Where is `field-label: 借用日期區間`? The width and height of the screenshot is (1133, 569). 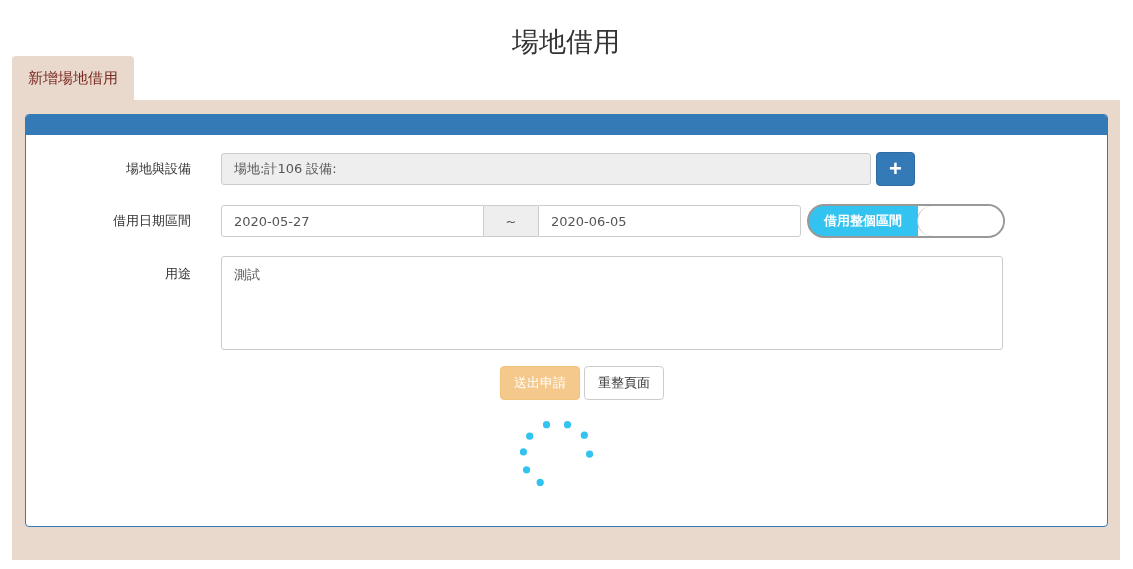
field-label: 借用日期區間 is located at coordinates (152, 221).